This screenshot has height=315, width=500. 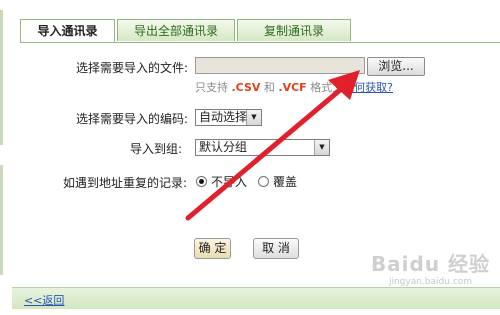 What do you see at coordinates (132, 68) in the screenshot?
I see `file-label: 选择需要导入的文件:` at bounding box center [132, 68].